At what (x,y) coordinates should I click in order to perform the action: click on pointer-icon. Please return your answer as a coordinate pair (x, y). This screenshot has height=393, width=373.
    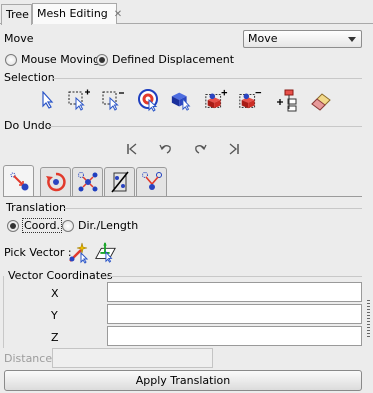
    Looking at the image, I should click on (48, 100).